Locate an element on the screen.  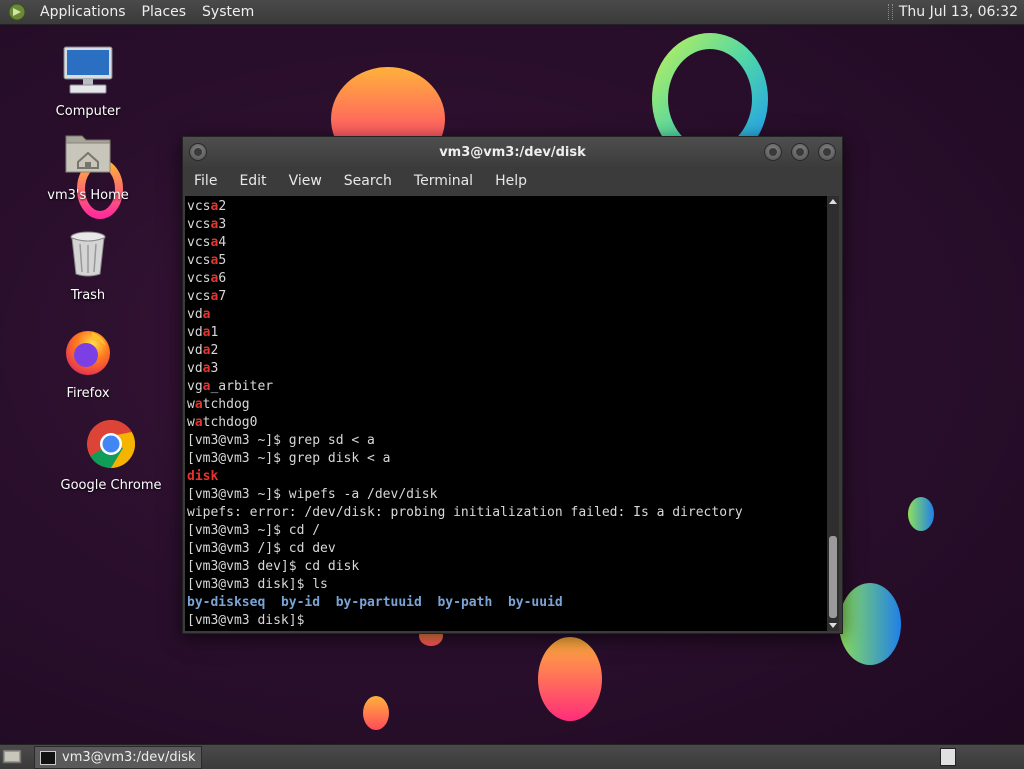
terminal-line: vcsa3 is located at coordinates (465, 225).